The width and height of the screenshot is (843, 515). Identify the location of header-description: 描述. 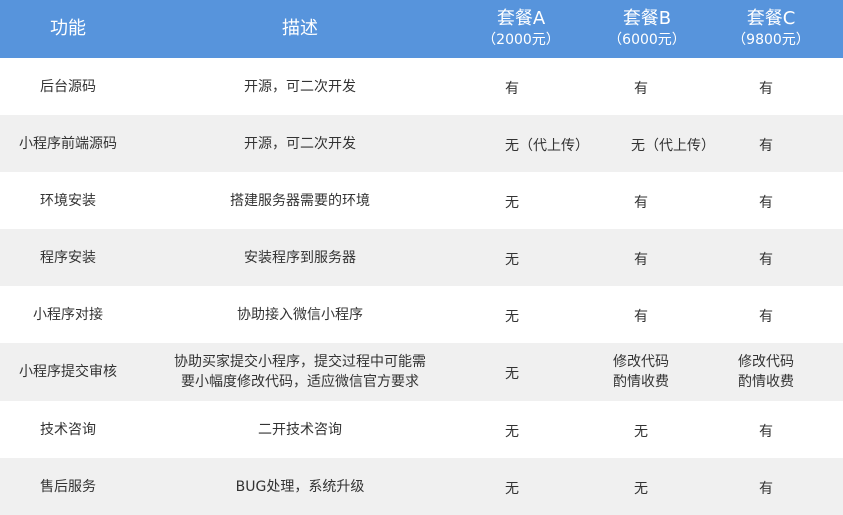
(300, 29).